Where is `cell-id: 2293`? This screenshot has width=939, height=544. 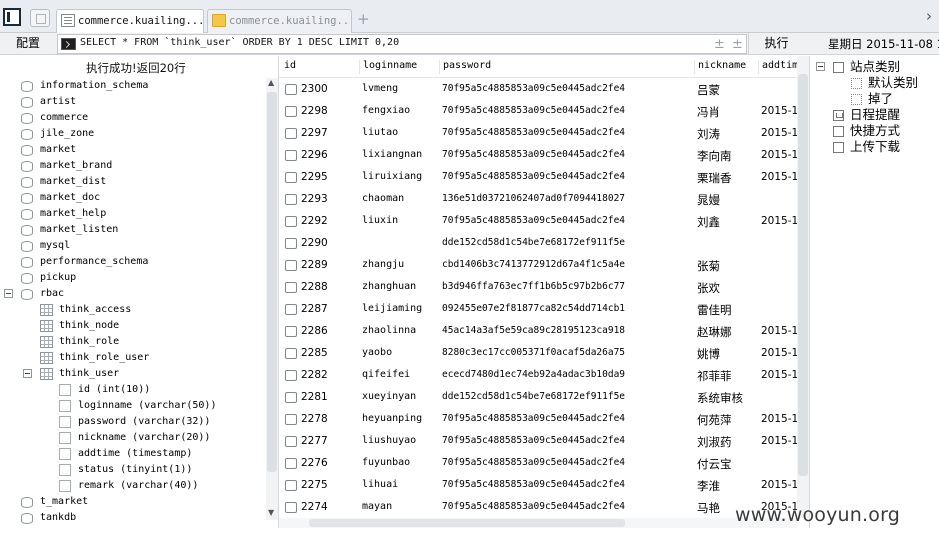
cell-id: 2293 is located at coordinates (314, 199).